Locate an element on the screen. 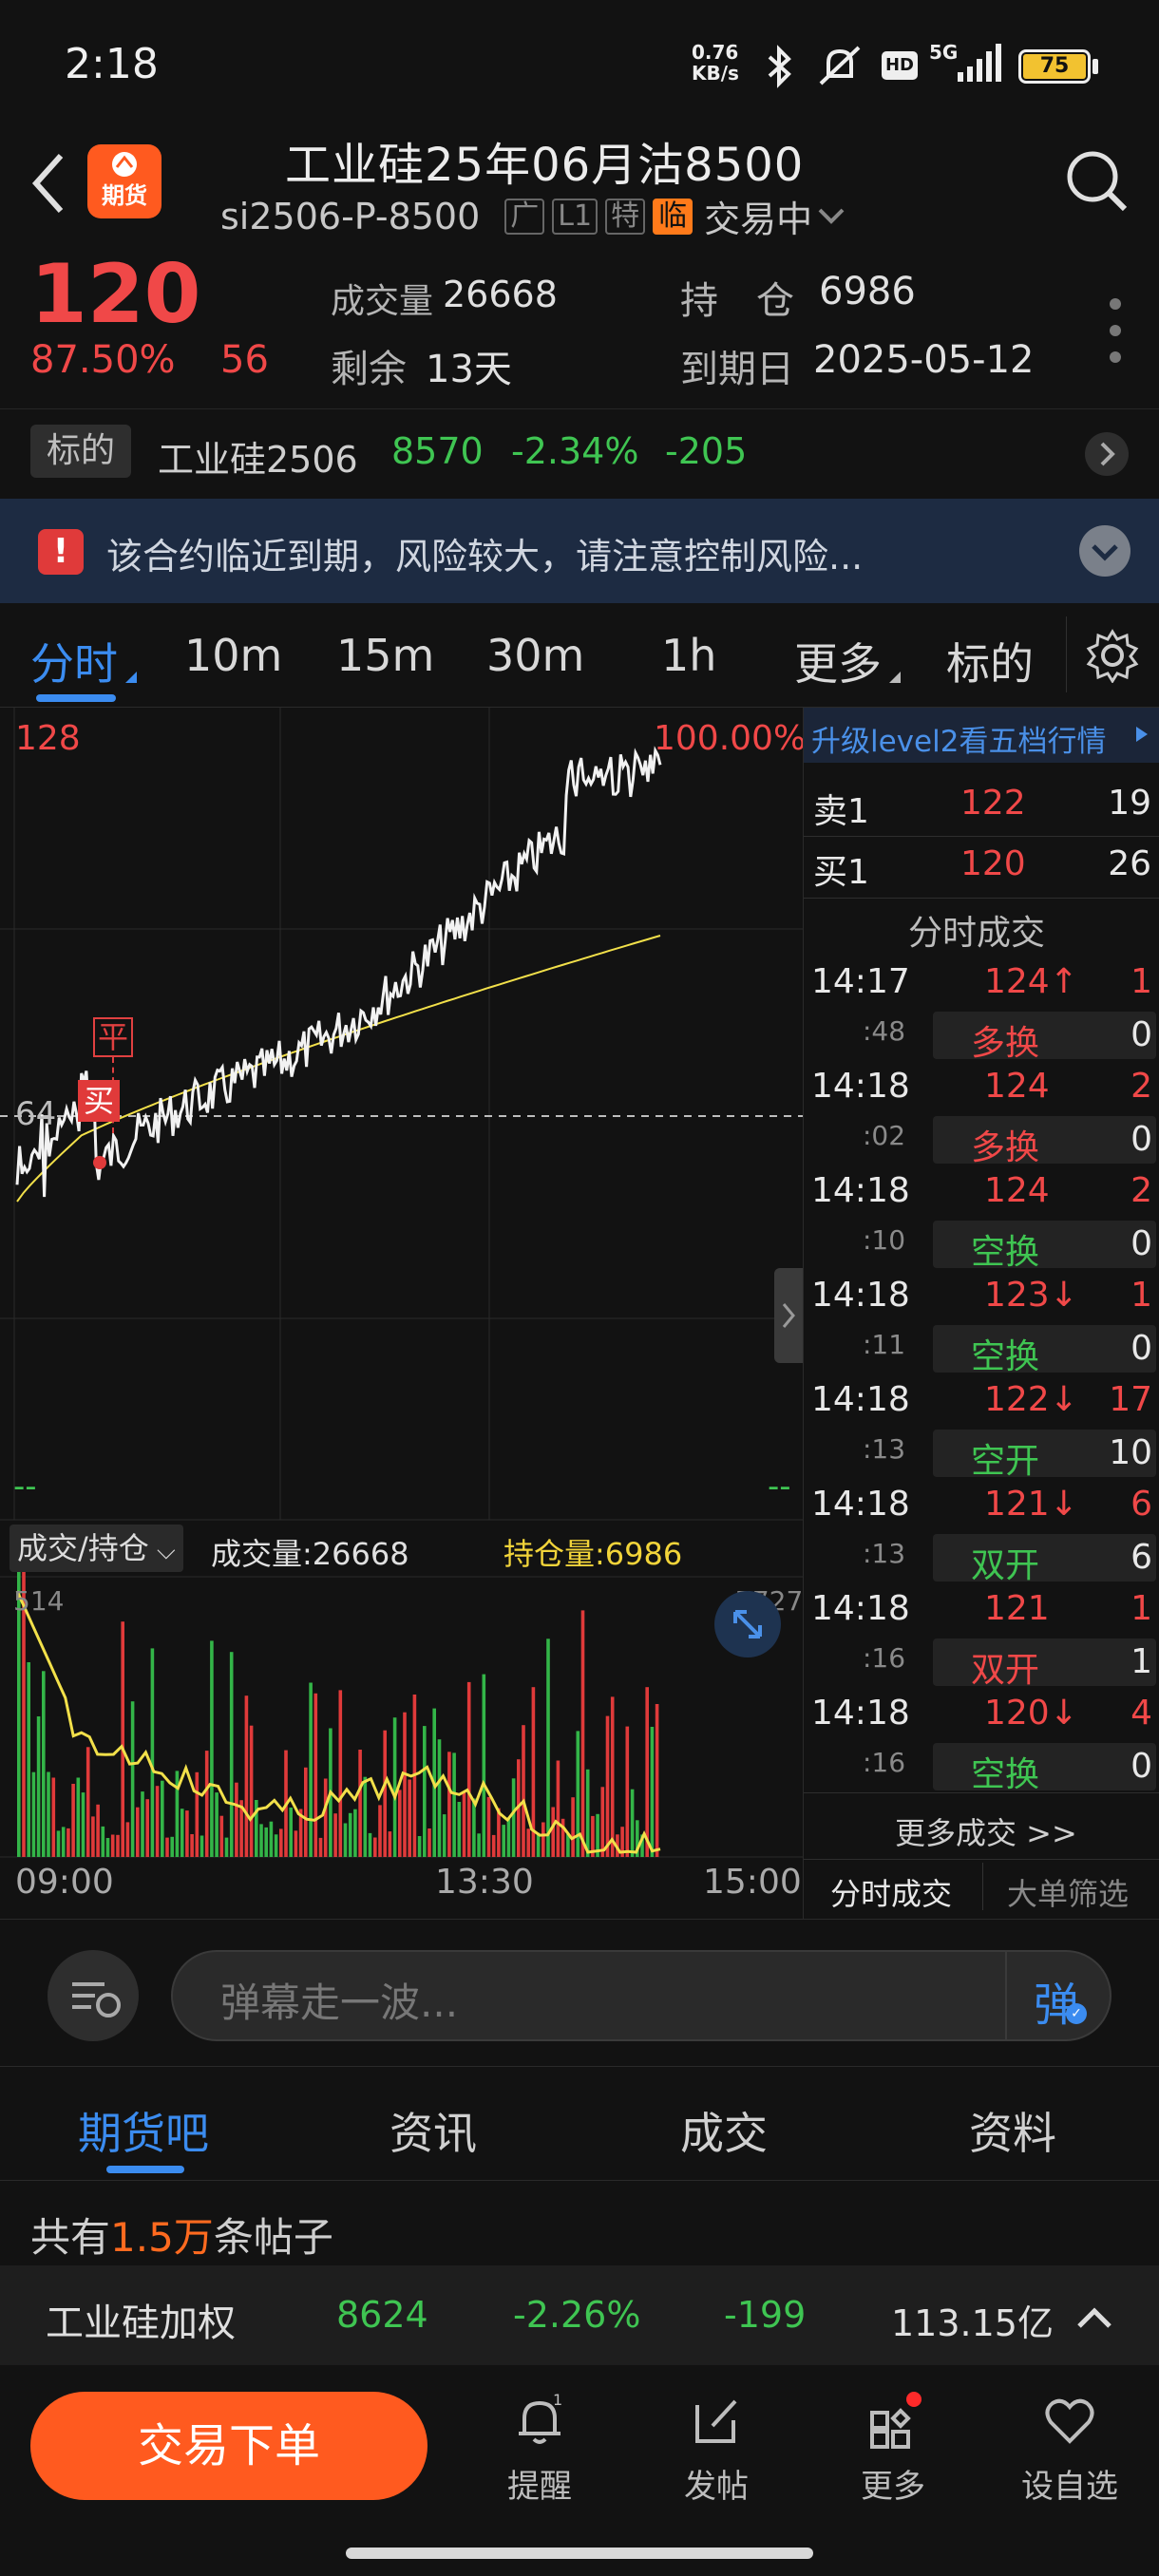 Image resolution: width=1159 pixels, height=2576 pixels. tab-intraday: 分时 is located at coordinates (74, 661).